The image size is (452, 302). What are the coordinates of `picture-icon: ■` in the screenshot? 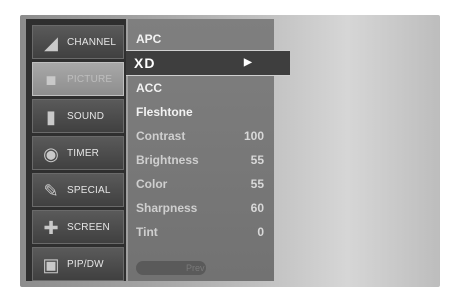 It's located at (51, 80).